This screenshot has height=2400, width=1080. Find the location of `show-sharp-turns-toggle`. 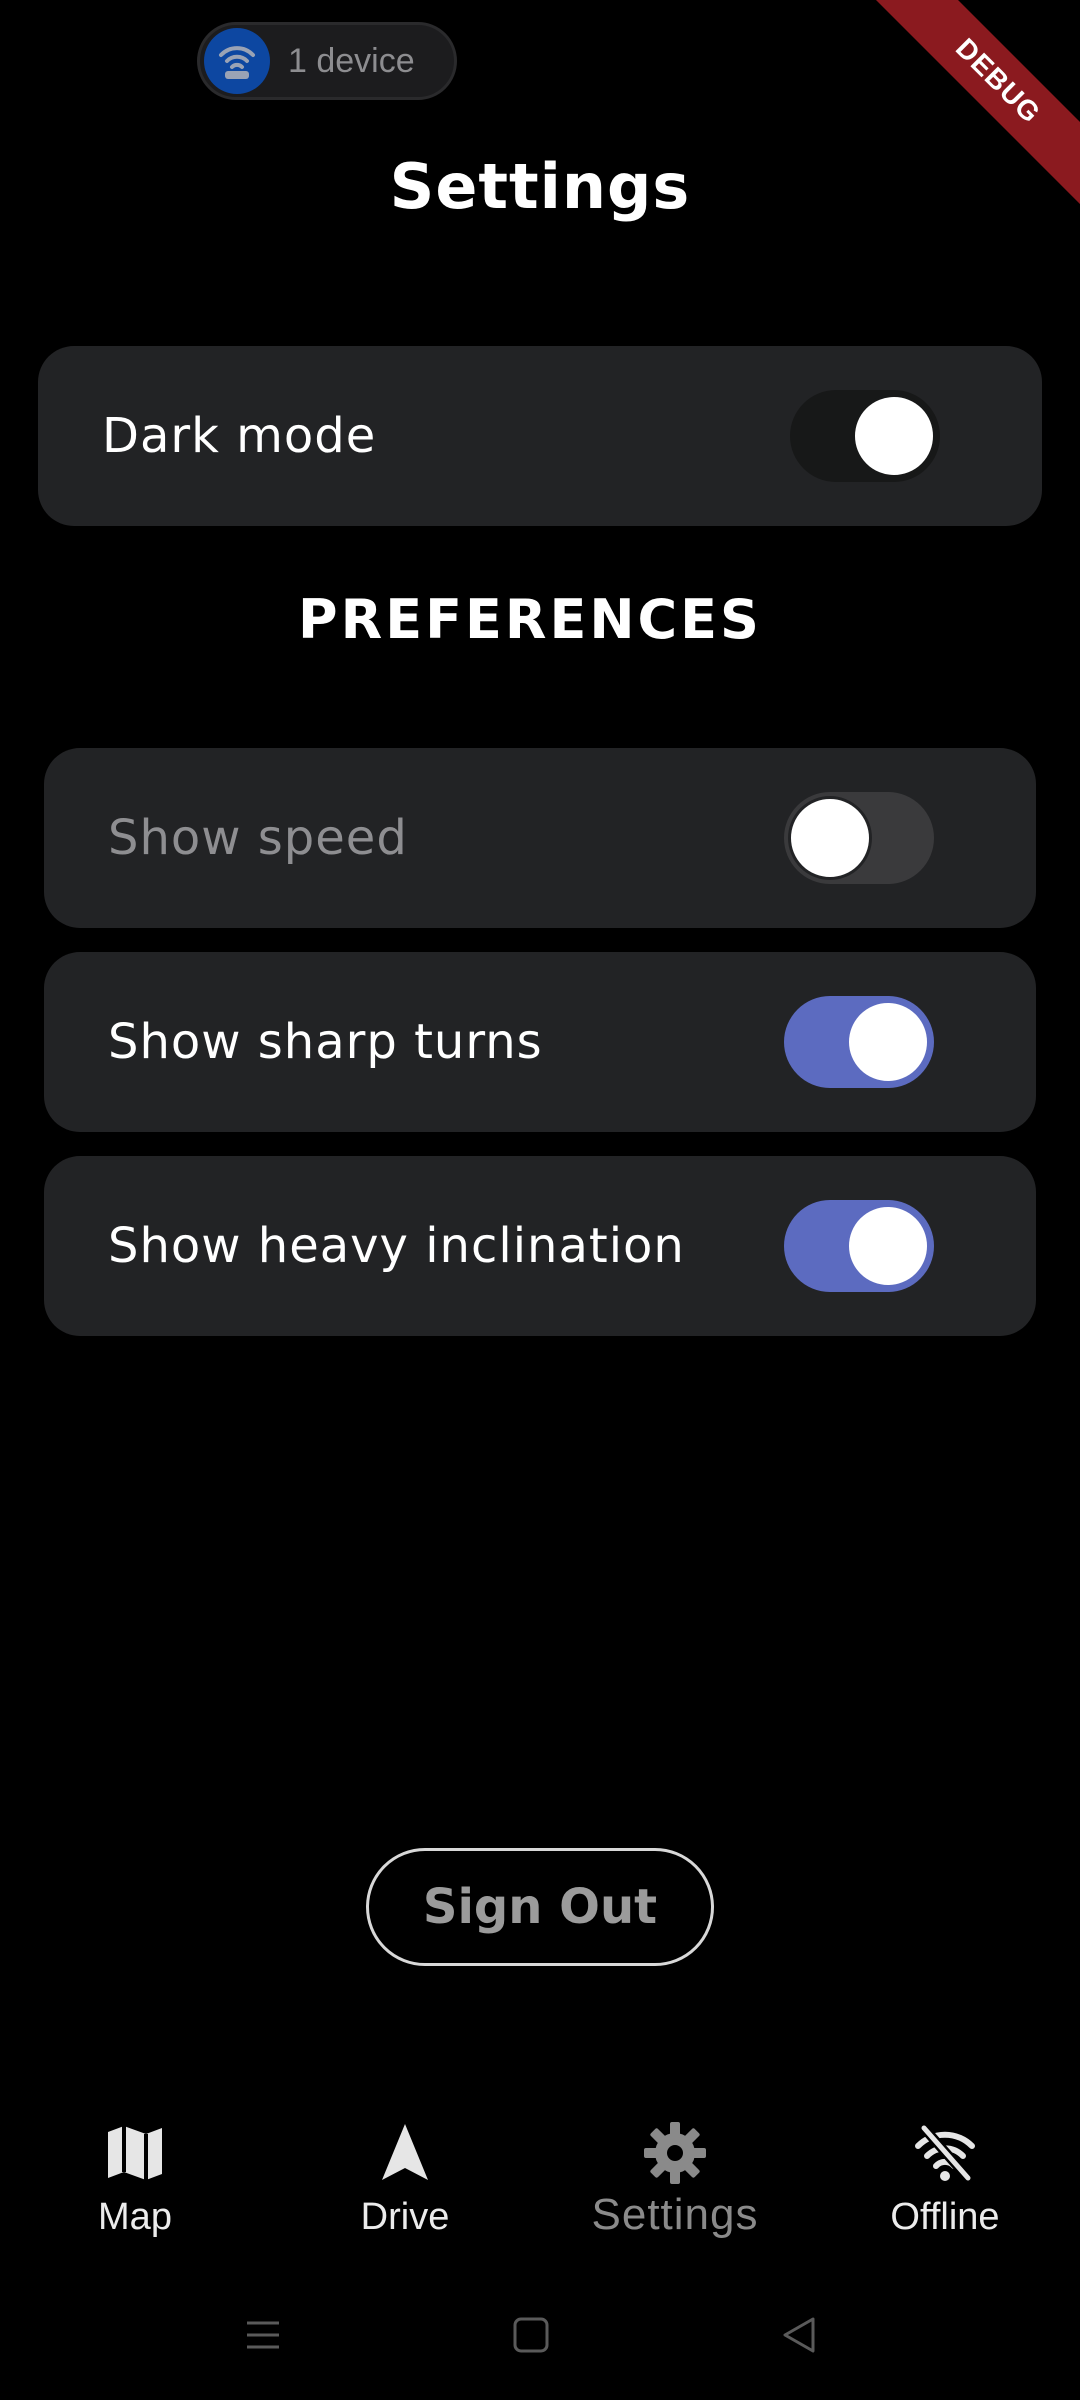

show-sharp-turns-toggle is located at coordinates (859, 1042).